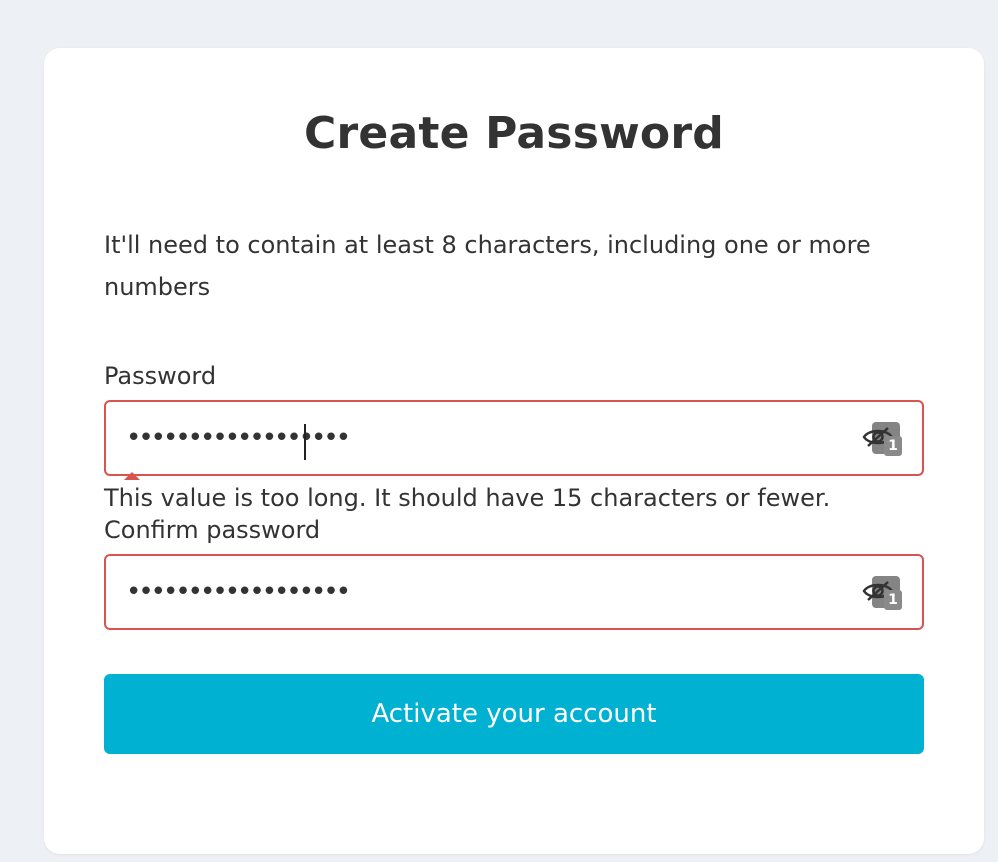 The width and height of the screenshot is (998, 862). I want to click on password-input-value: ••••••••••••••••••, so click(238, 438).